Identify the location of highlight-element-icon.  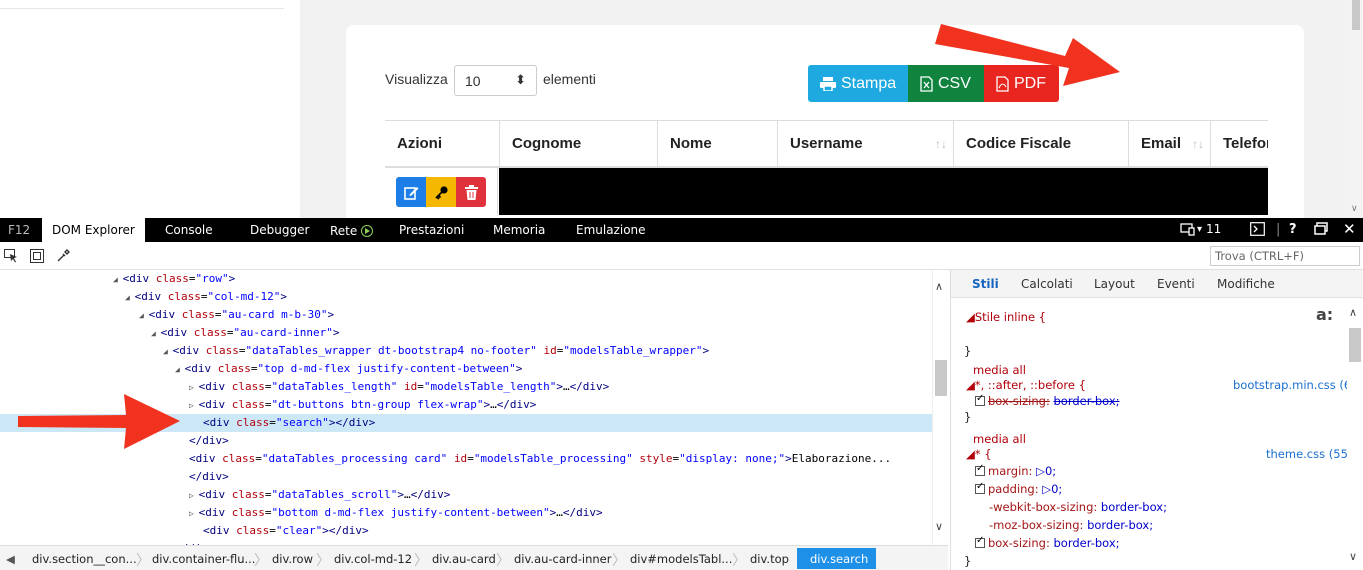
(37, 256).